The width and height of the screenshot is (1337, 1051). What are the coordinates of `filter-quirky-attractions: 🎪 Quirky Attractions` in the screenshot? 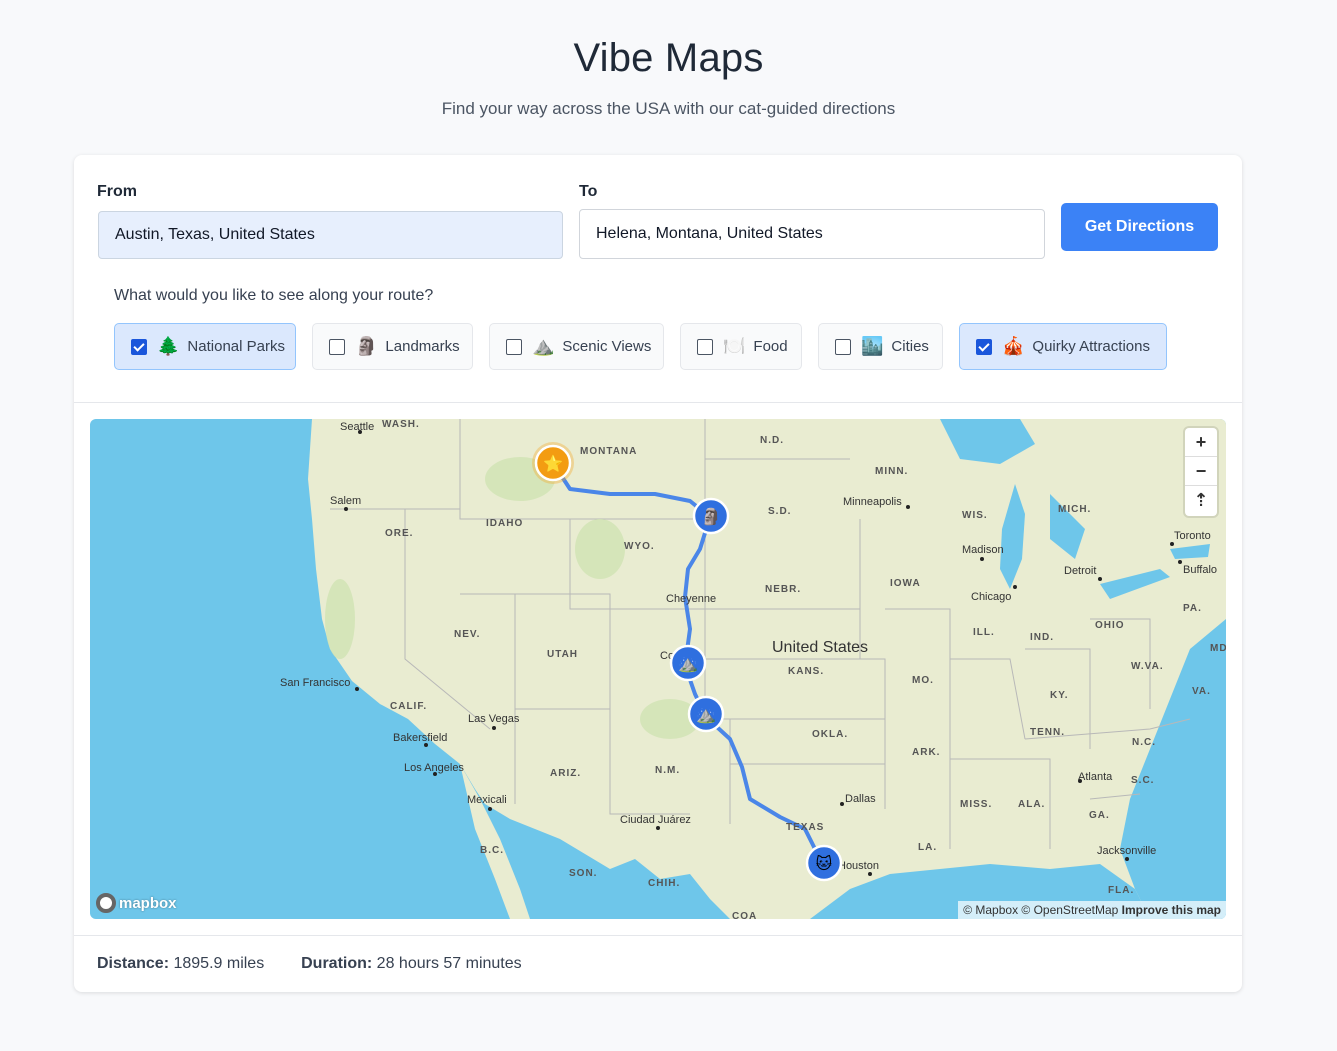 It's located at (1063, 346).